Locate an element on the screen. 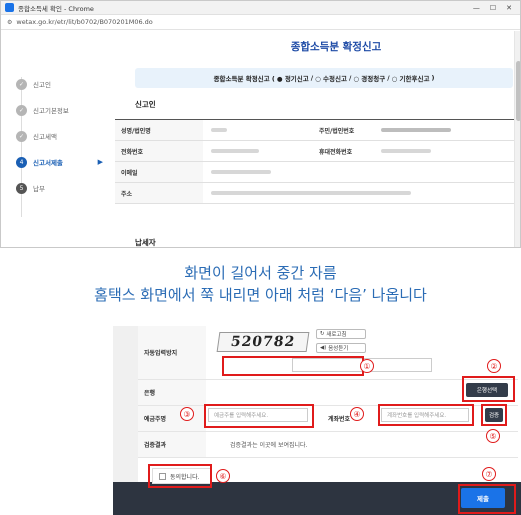 This screenshot has width=521, height=515. reporter-table: 성명/법인명 주민/법인번호 전화번호 휴대전화번호 이메일 주소 is located at coordinates (315, 161).